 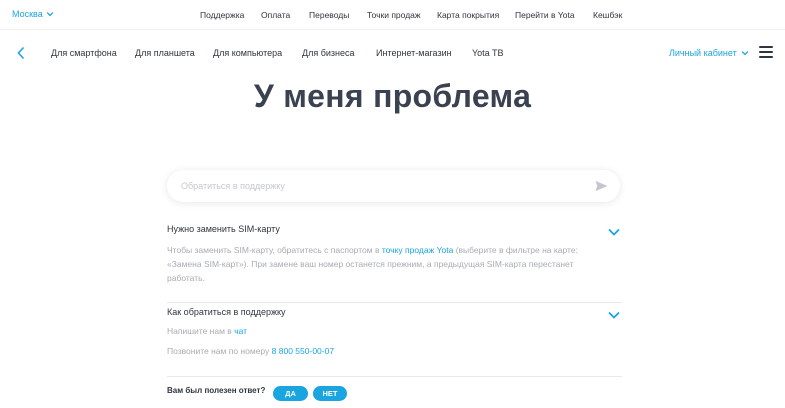 I want to click on top-link-transfers: Переводы, so click(x=329, y=15).